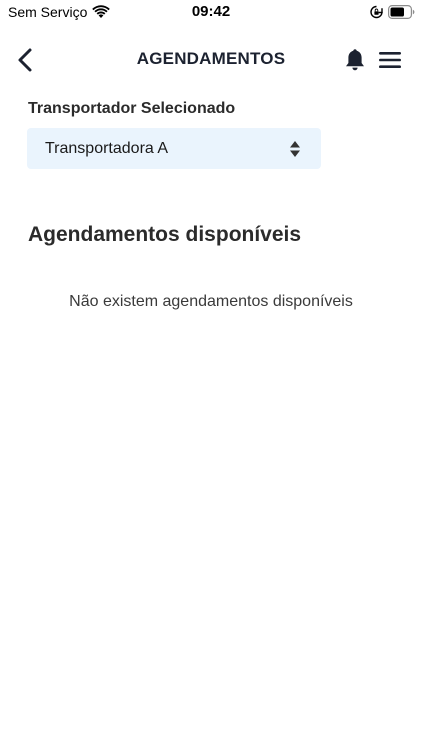  Describe the element at coordinates (376, 14) in the screenshot. I see `rotation-lock-icon` at that location.